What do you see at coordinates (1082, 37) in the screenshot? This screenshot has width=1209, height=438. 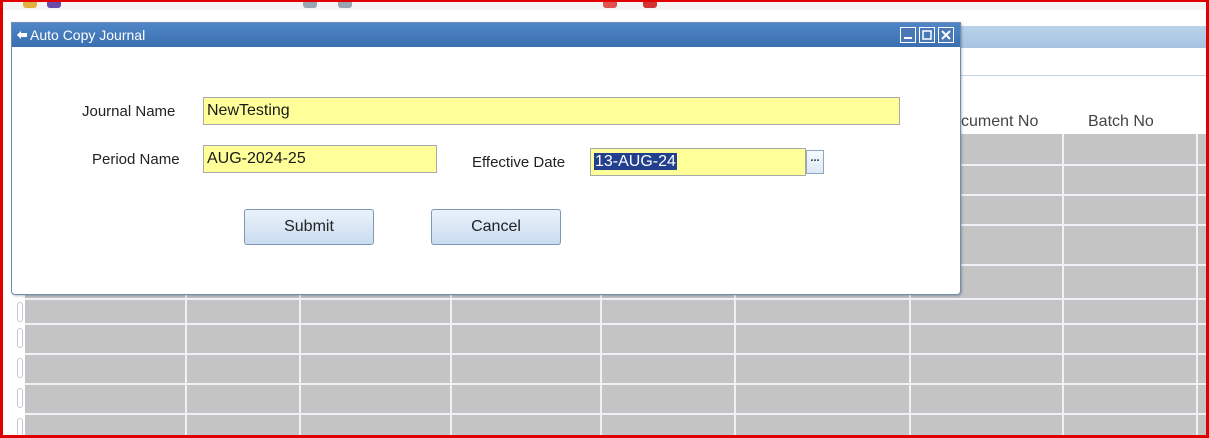 I see `background-window-titlebar` at bounding box center [1082, 37].